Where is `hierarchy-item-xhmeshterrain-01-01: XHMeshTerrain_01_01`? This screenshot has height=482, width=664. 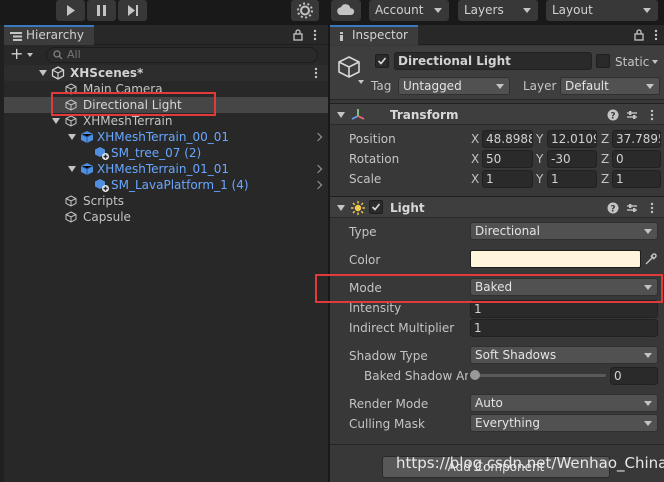
hierarchy-item-xhmeshterrain-01-01: XHMeshTerrain_01_01 is located at coordinates (166, 169).